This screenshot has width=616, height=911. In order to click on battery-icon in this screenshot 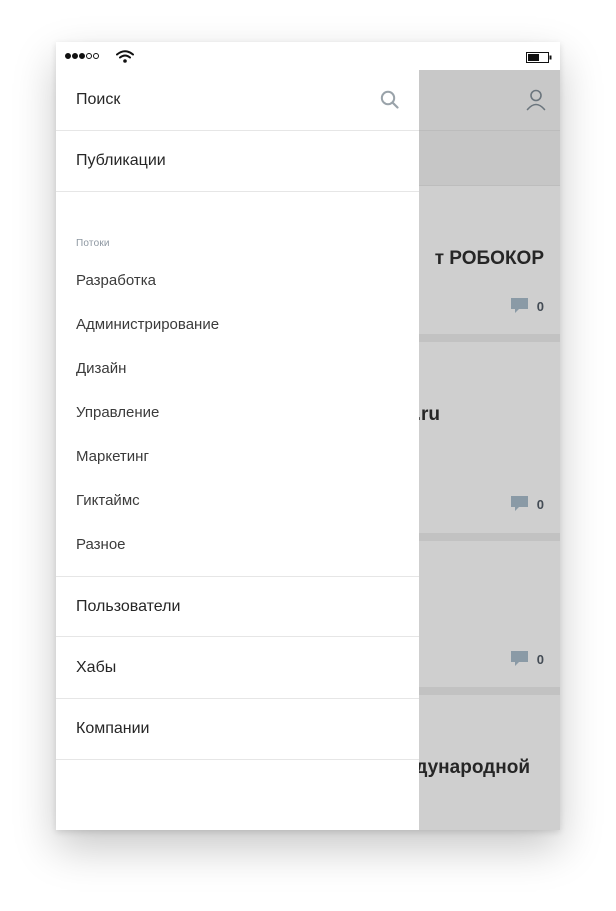, I will do `click(539, 57)`.